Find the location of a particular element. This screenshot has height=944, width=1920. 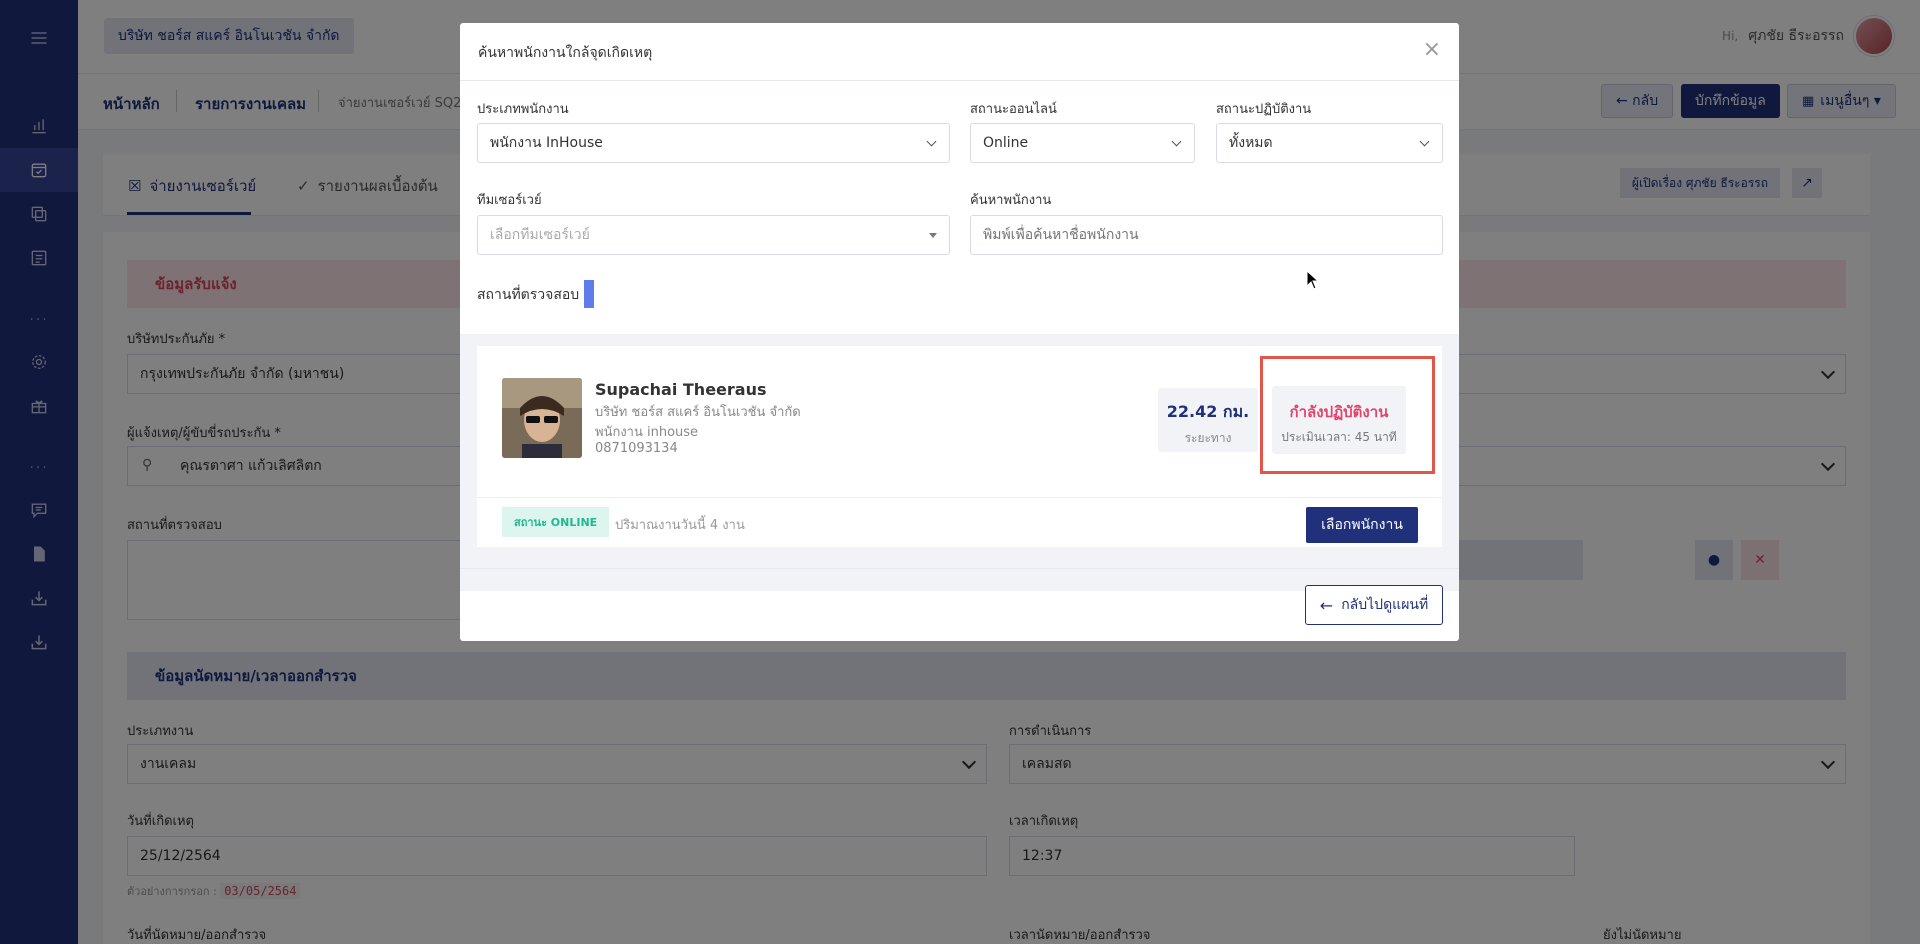

card-divider is located at coordinates (959, 497).